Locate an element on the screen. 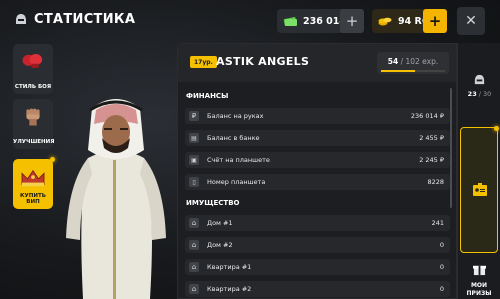 This screenshot has height=299, width=500. level-badge: 17ур. is located at coordinates (203, 62).